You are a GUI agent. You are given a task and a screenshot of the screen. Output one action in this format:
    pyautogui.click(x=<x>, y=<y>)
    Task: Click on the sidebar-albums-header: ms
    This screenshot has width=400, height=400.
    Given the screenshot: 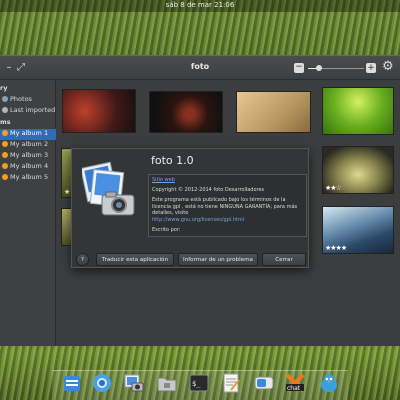 What is the action you would take?
    pyautogui.click(x=5, y=122)
    